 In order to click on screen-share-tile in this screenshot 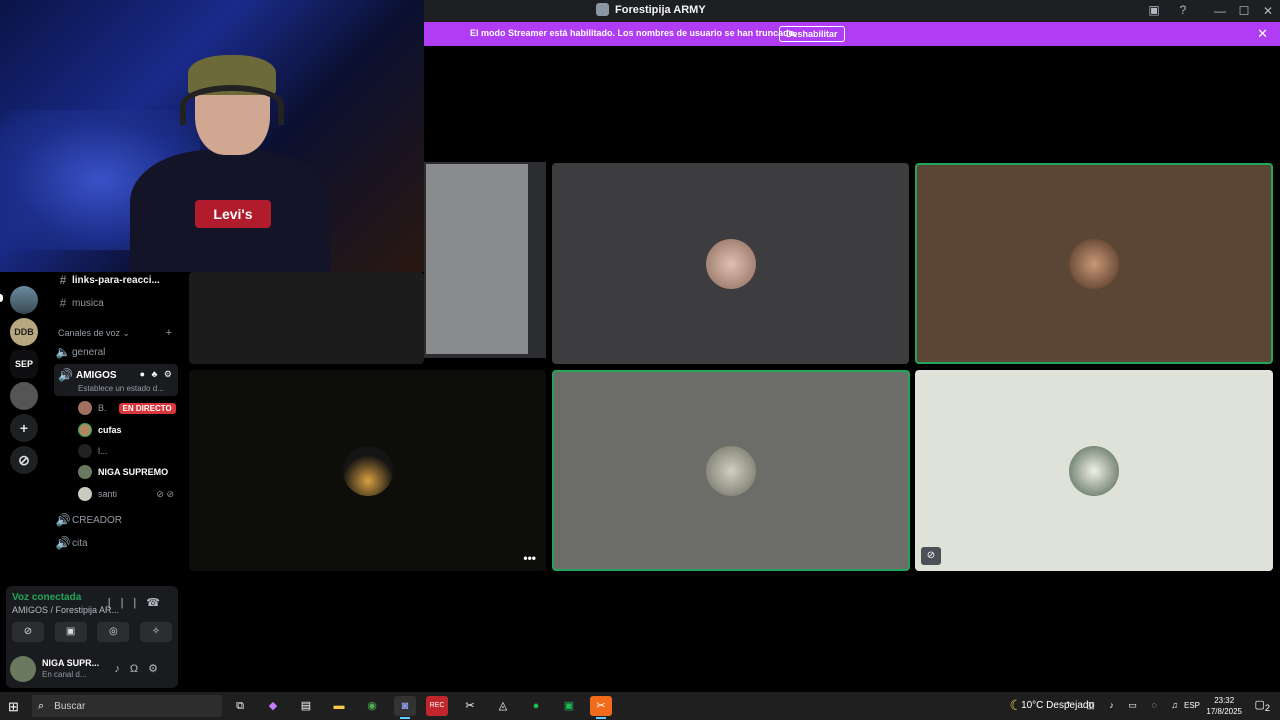, I will do `click(485, 260)`.